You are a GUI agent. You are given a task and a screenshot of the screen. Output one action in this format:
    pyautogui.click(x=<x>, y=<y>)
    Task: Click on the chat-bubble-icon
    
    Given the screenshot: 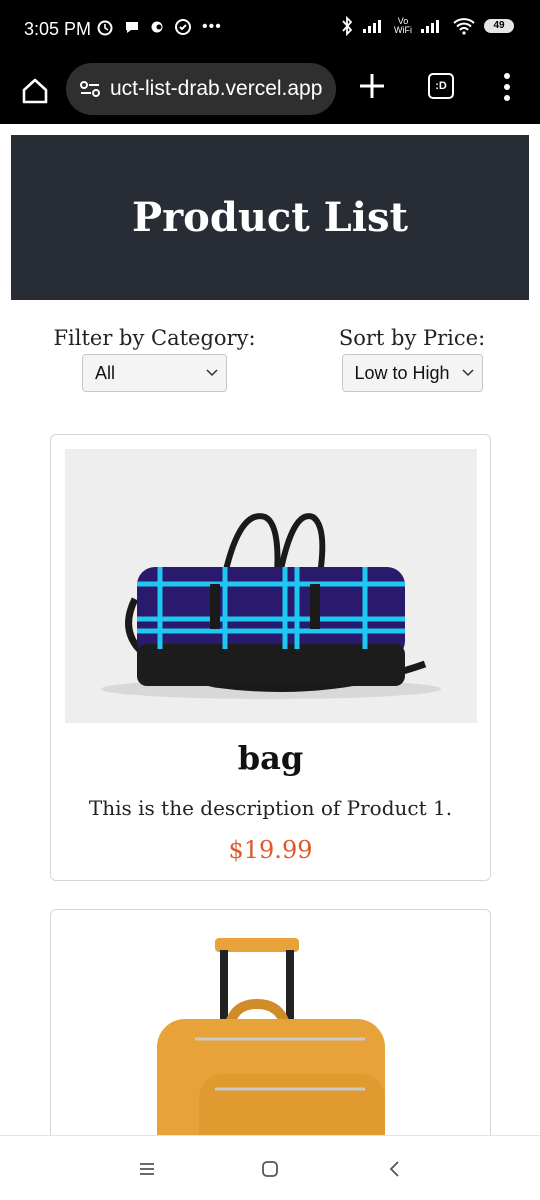 What is the action you would take?
    pyautogui.click(x=132, y=27)
    